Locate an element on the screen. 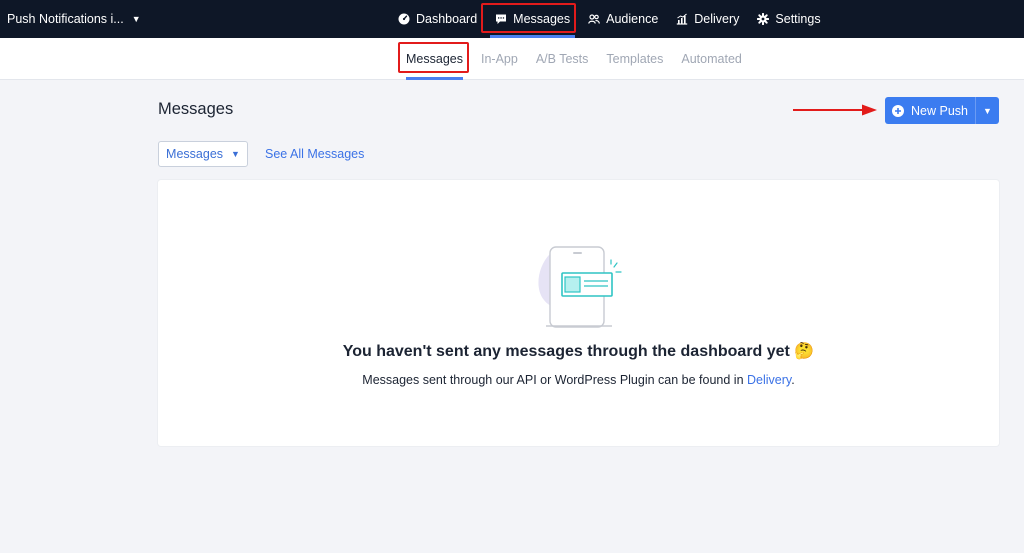  nav-item-label: Dashboard is located at coordinates (447, 19).